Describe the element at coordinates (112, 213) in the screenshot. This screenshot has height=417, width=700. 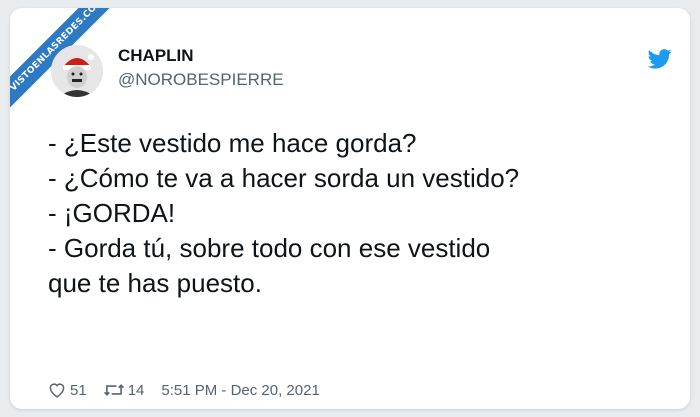
I see `tweet-line: - ¡GORDA!` at that location.